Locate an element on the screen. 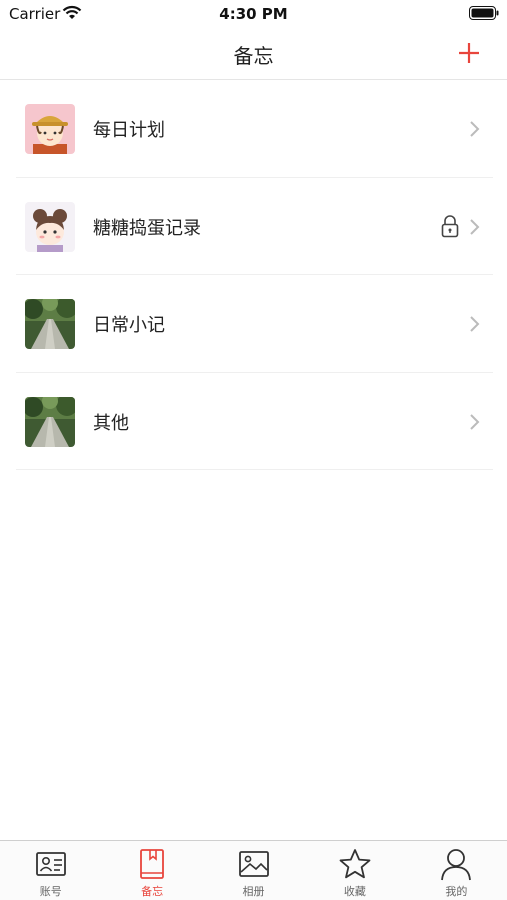 The width and height of the screenshot is (507, 900). tab-bar: 账号 备忘 相册 收藏 我的 is located at coordinates (253, 870).